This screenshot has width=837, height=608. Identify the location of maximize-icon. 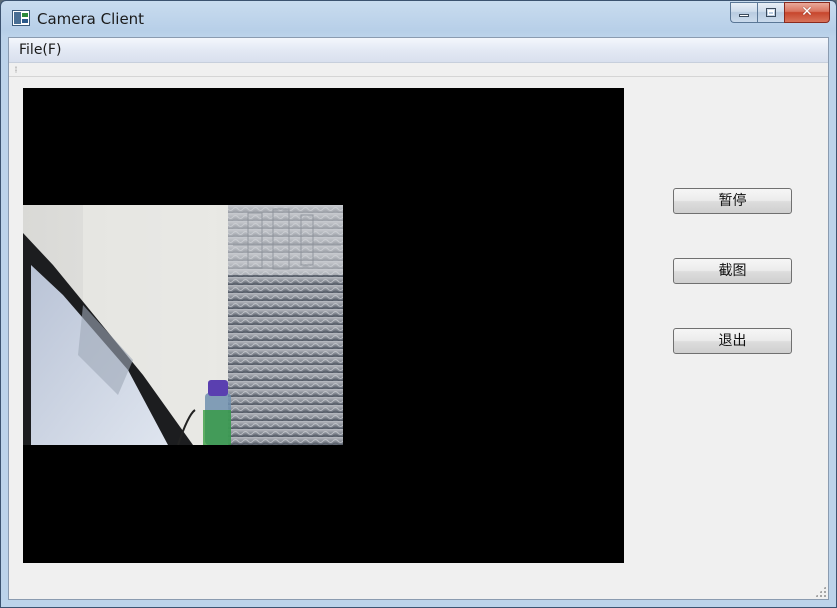
(771, 12).